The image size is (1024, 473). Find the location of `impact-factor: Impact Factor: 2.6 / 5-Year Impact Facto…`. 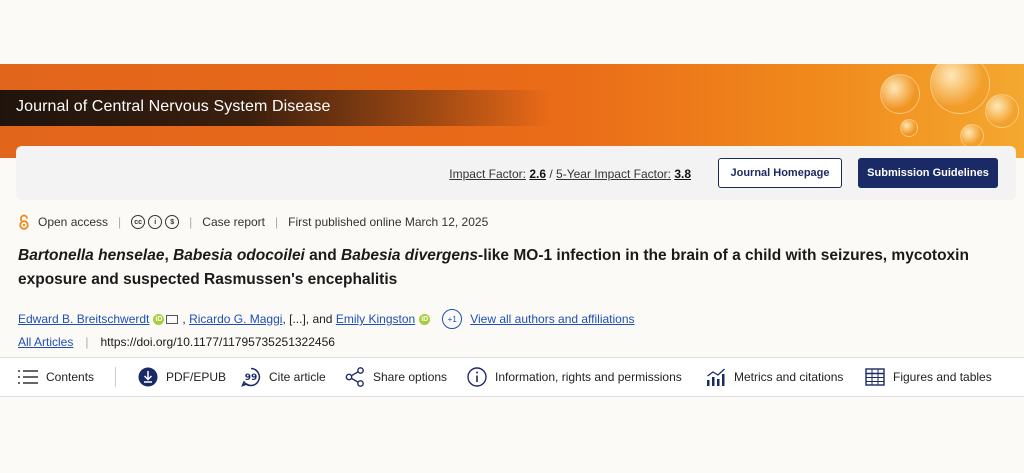

impact-factor: Impact Factor: 2.6 / 5-Year Impact Facto… is located at coordinates (570, 174).